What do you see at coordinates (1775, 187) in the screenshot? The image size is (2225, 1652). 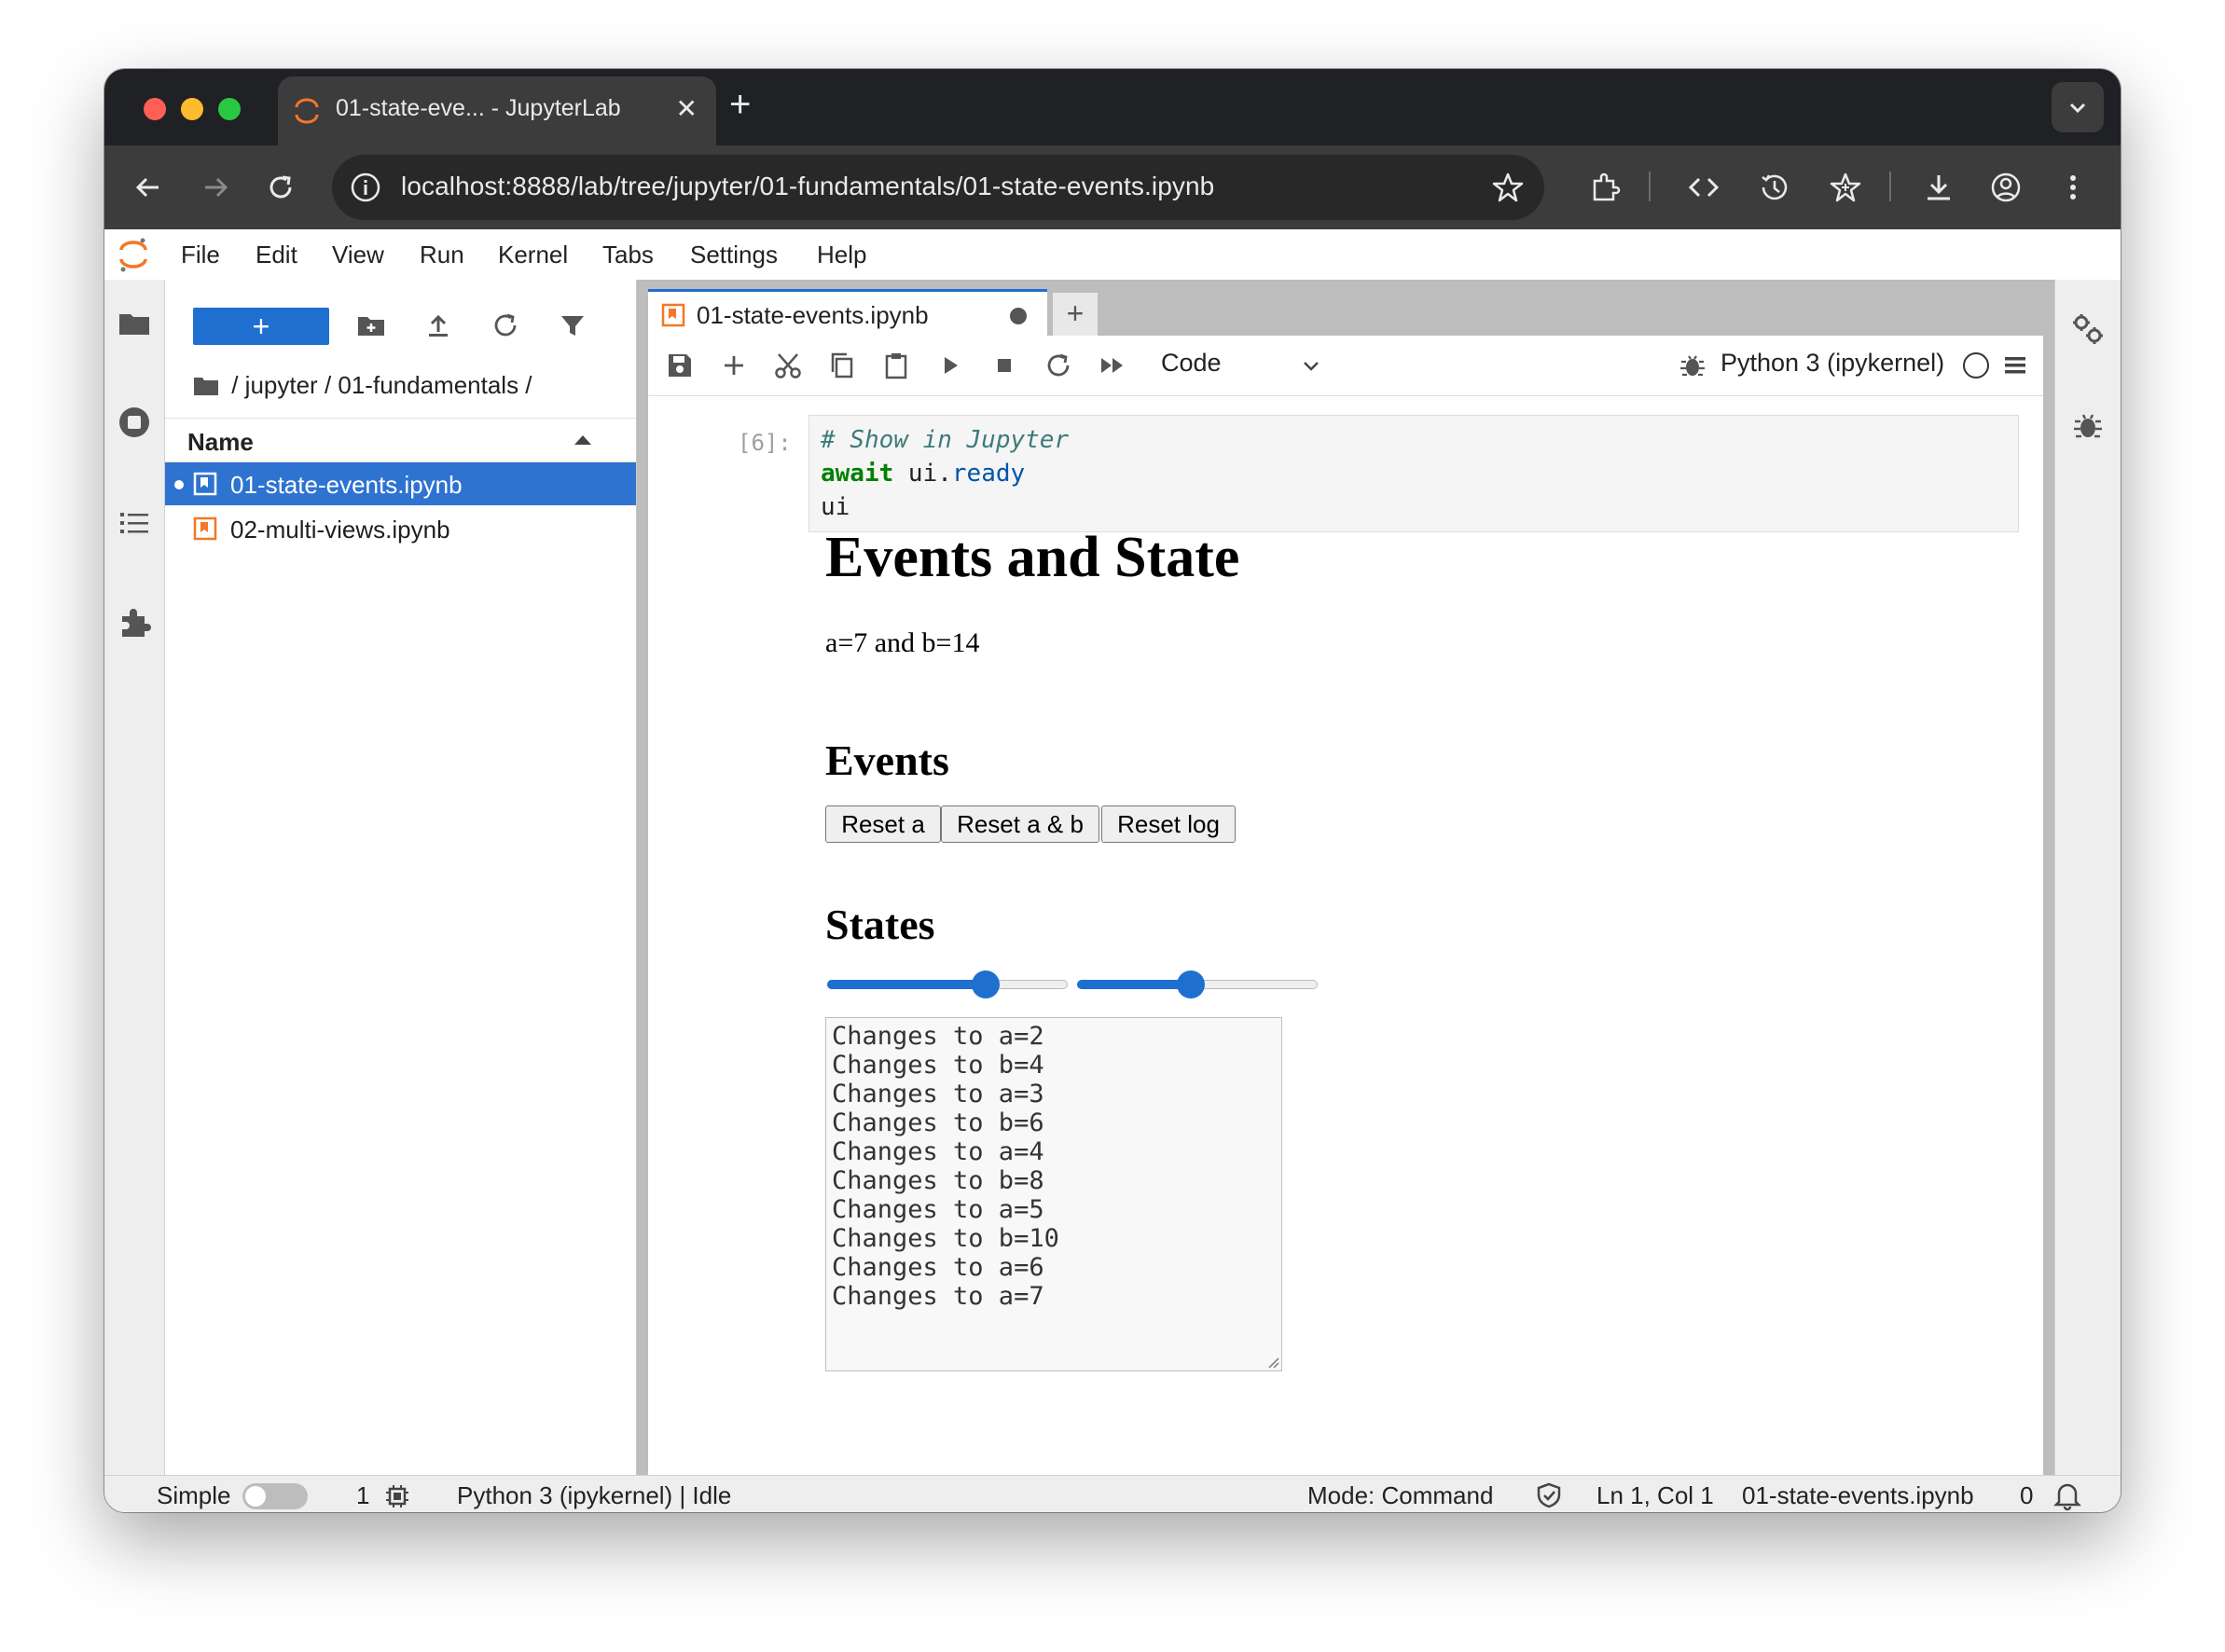 I see `history-icon` at bounding box center [1775, 187].